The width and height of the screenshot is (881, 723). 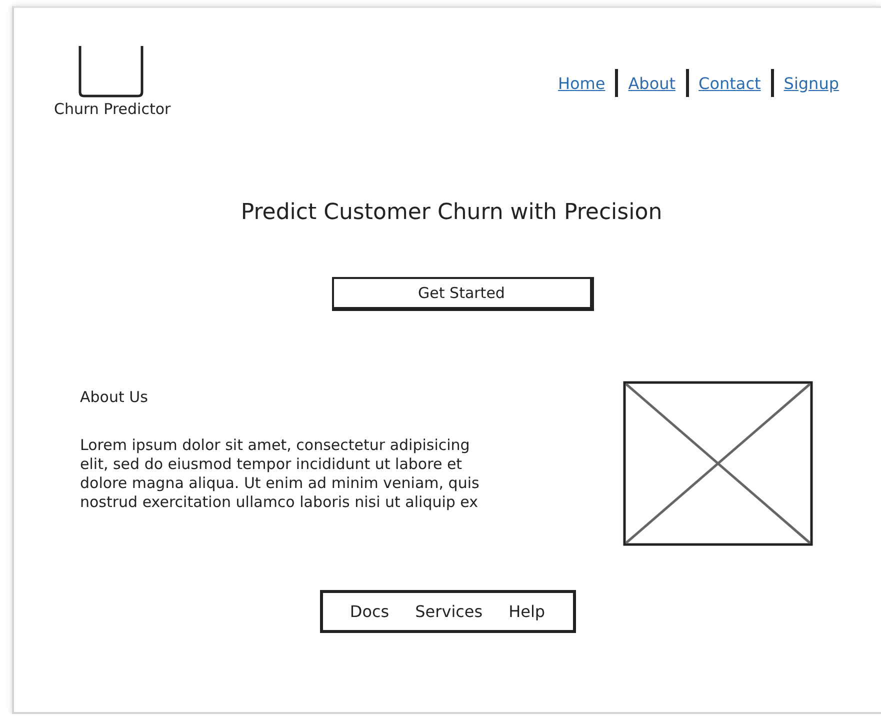 I want to click on logo-icon, so click(x=111, y=72).